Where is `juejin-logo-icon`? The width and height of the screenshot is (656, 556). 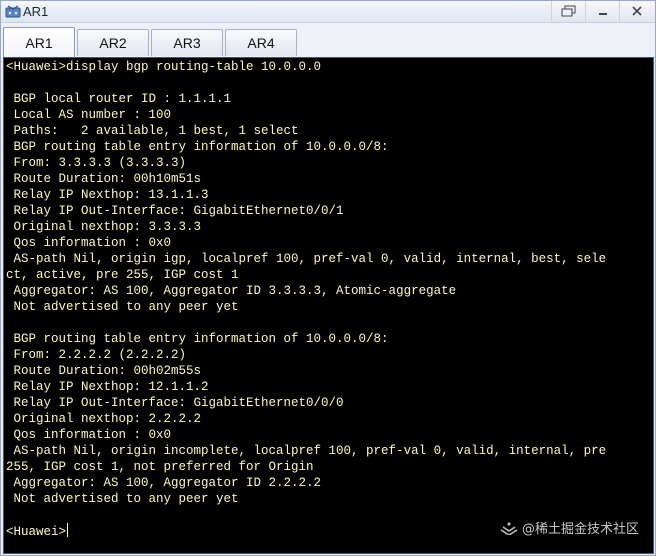 juejin-logo-icon is located at coordinates (509, 528).